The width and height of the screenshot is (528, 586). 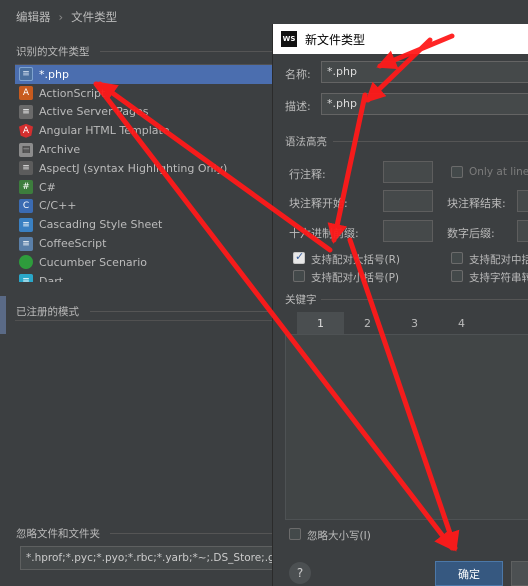 What do you see at coordinates (424, 72) in the screenshot?
I see `name-input: *.php` at bounding box center [424, 72].